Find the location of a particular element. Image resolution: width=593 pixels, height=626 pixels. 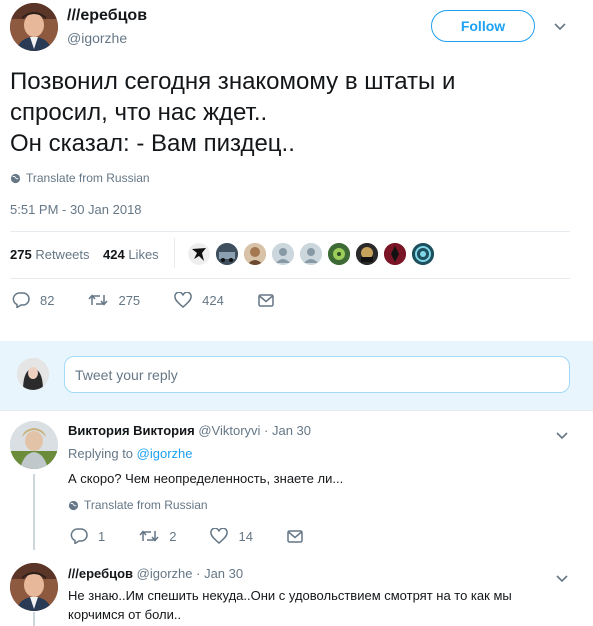

author-avatar is located at coordinates (34, 27).